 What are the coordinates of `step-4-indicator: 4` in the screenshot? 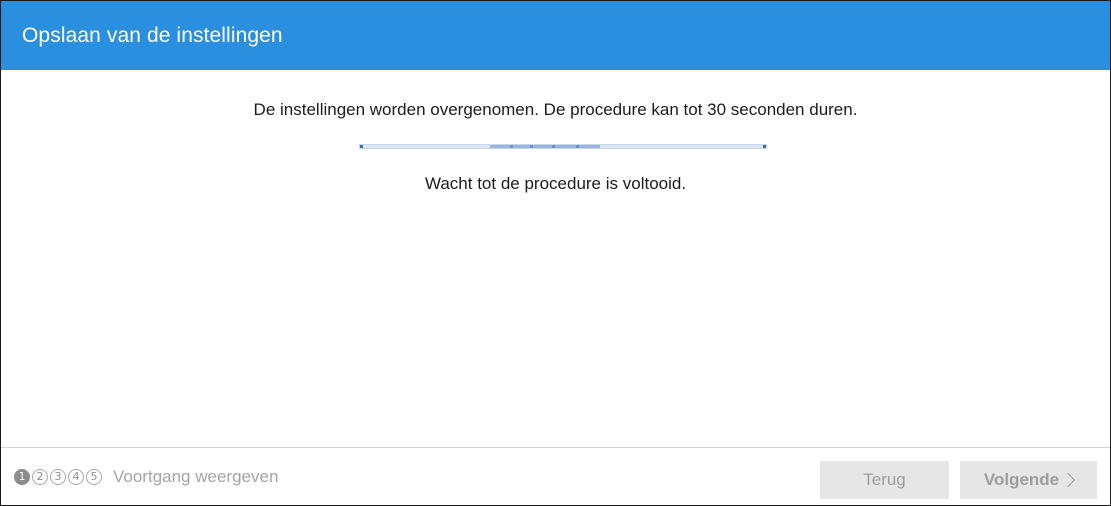 It's located at (76, 476).